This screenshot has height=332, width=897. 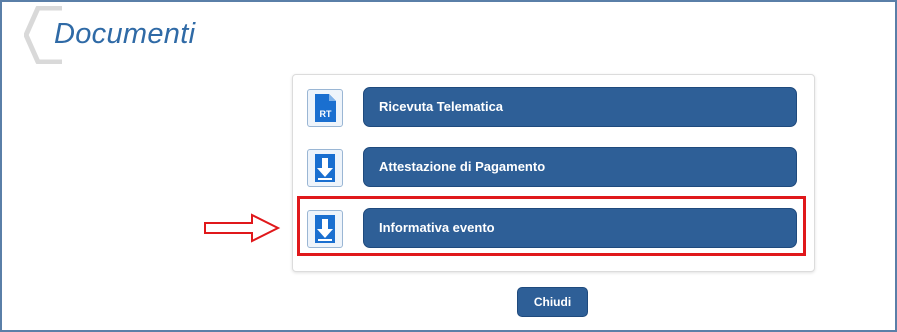 I want to click on page-title: Documenti, so click(x=125, y=34).